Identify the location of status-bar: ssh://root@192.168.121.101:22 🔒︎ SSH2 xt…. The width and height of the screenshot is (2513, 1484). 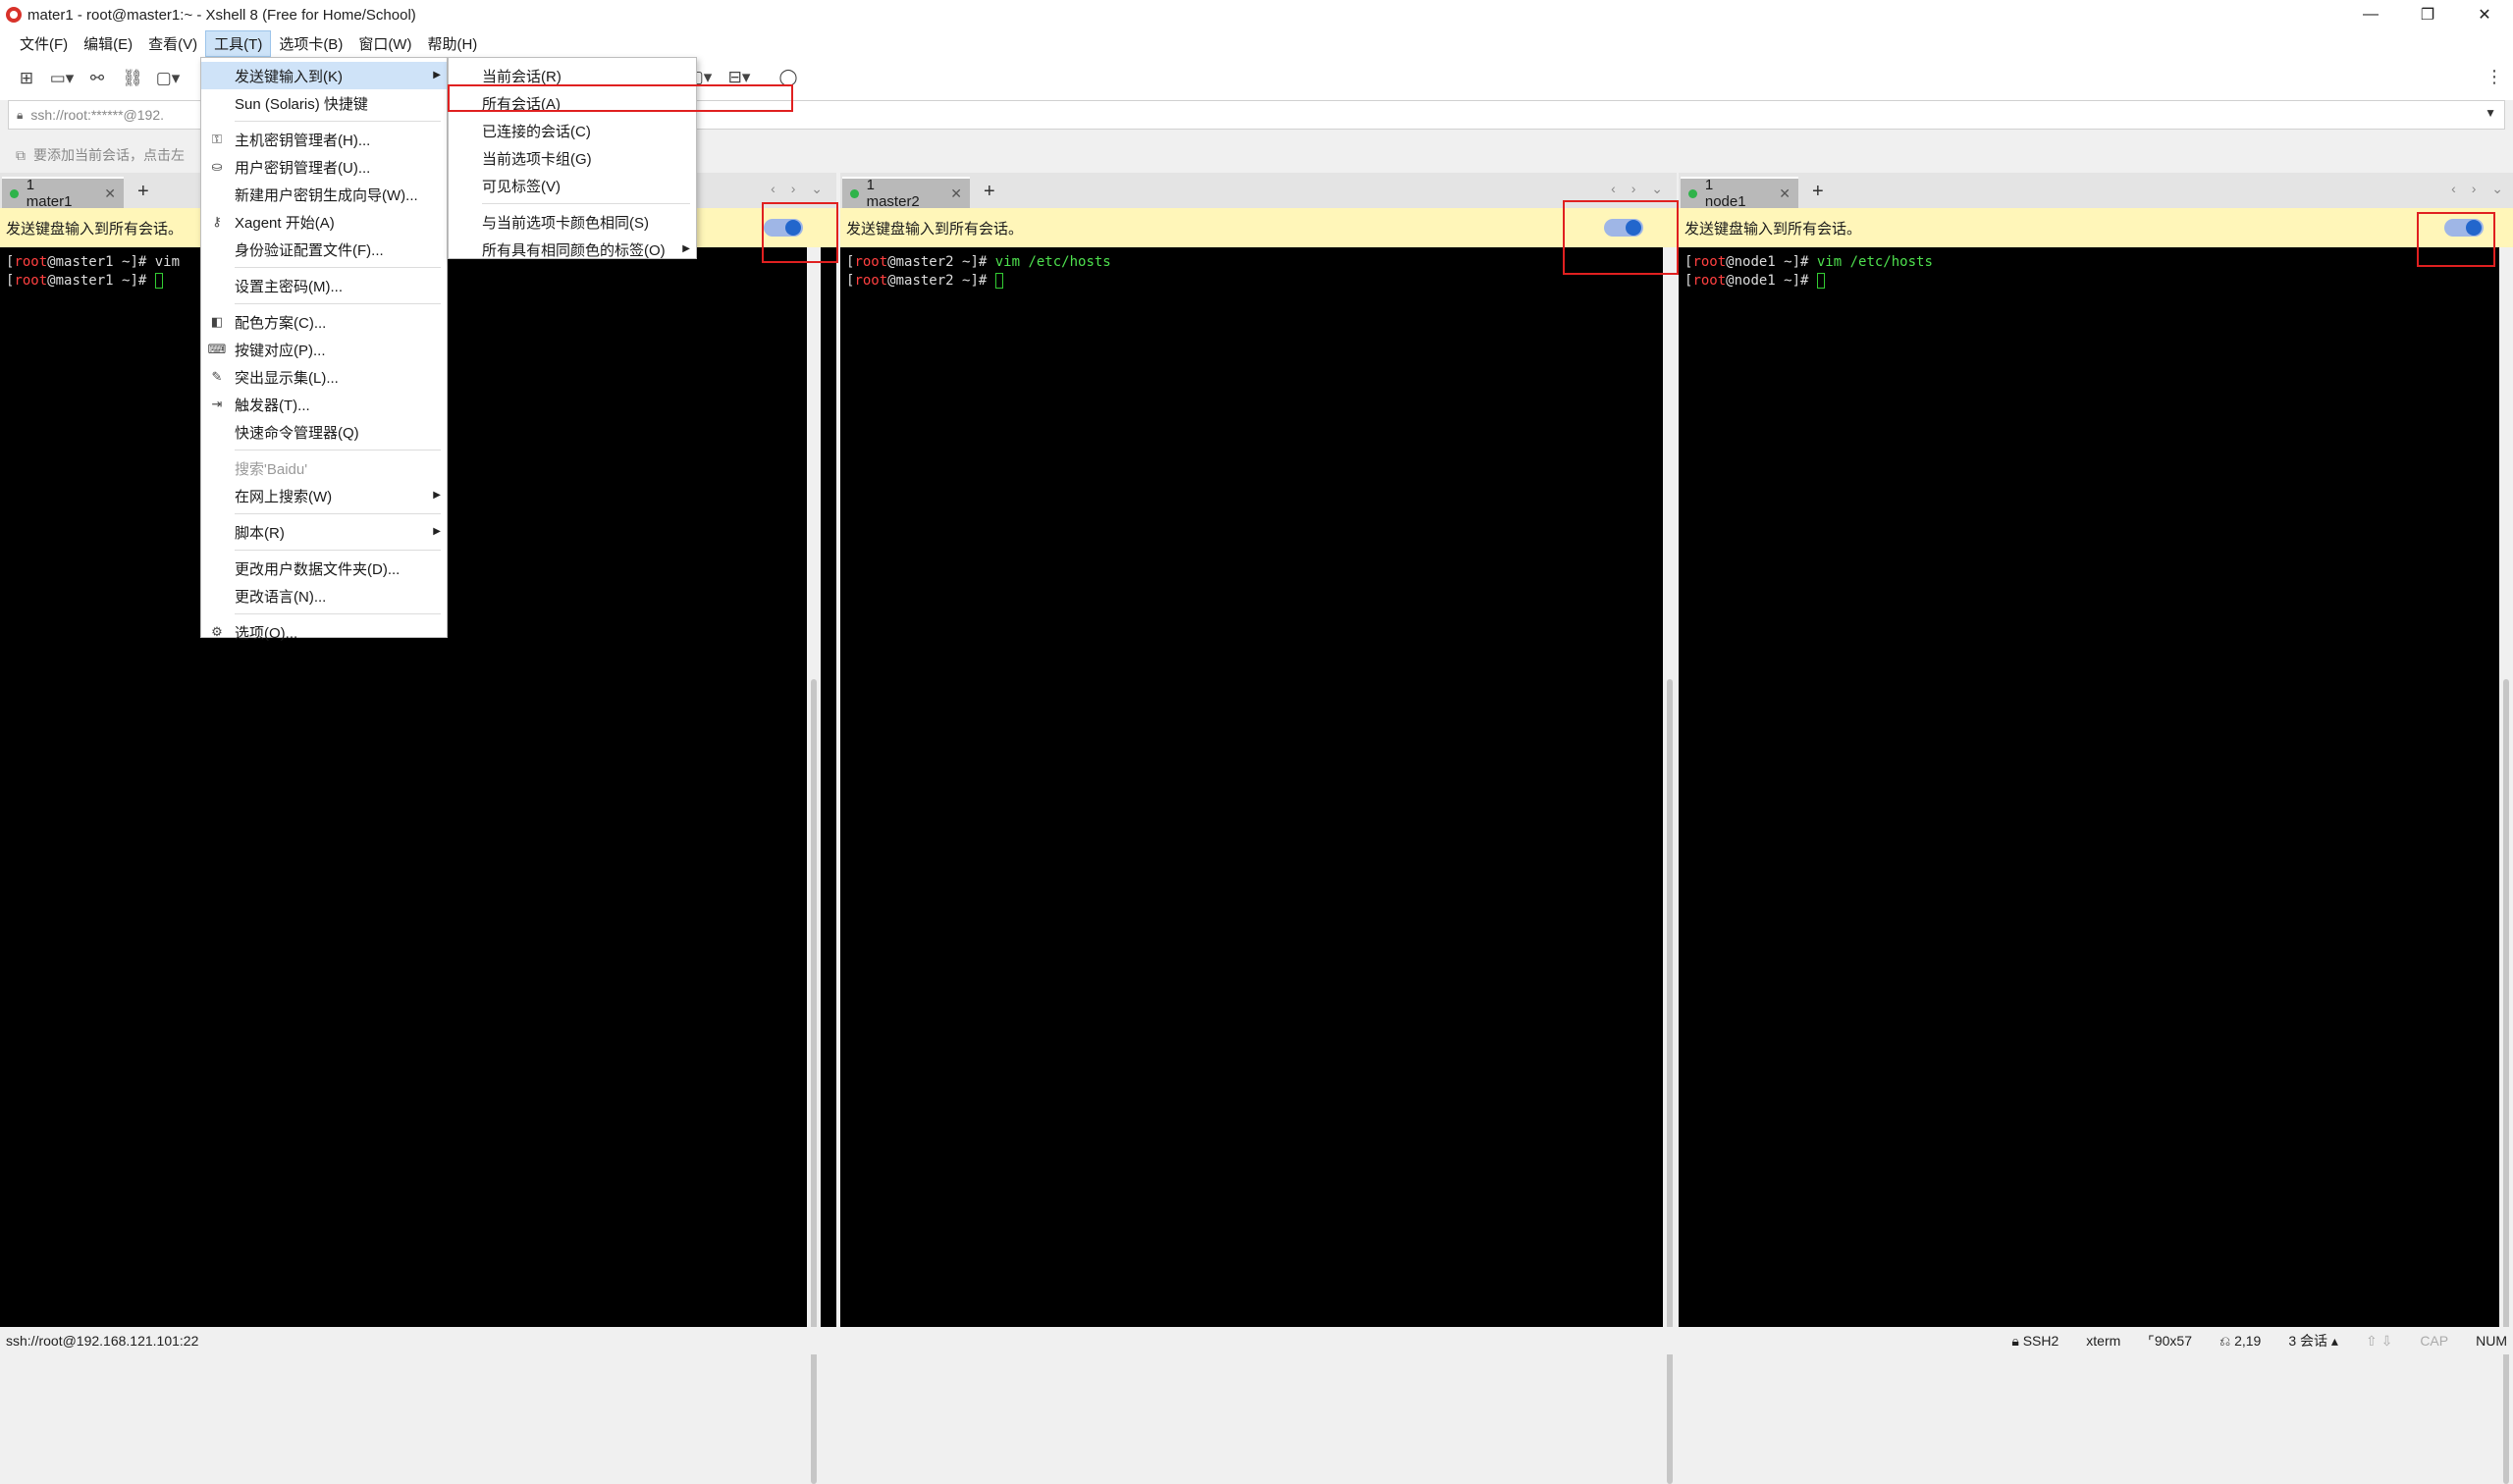
(1256, 1340).